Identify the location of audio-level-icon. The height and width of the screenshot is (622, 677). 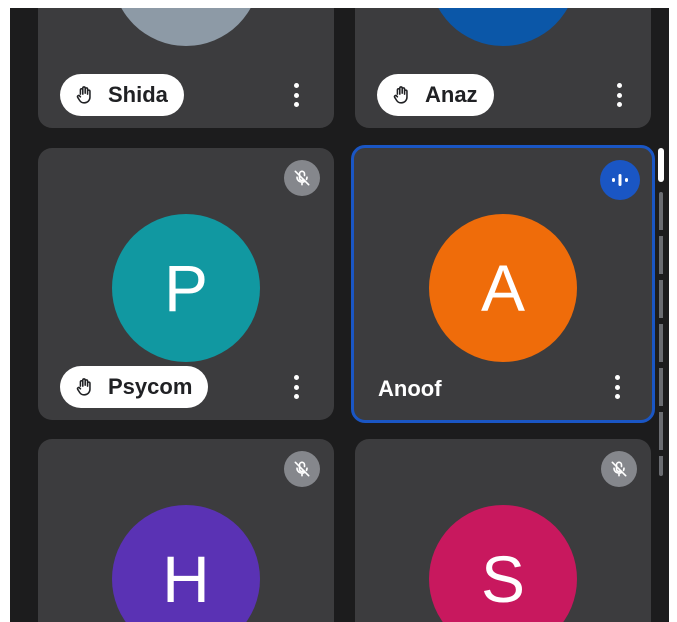
(620, 180).